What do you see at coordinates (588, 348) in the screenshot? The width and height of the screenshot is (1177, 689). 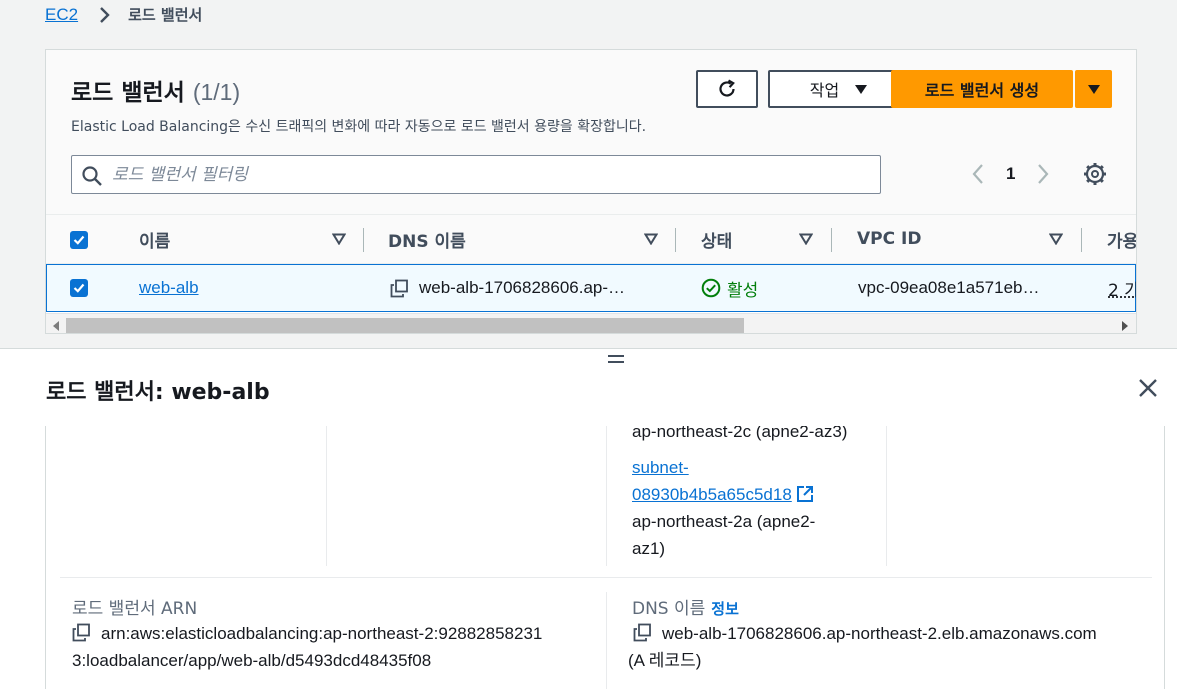 I see `split-panel-divider` at bounding box center [588, 348].